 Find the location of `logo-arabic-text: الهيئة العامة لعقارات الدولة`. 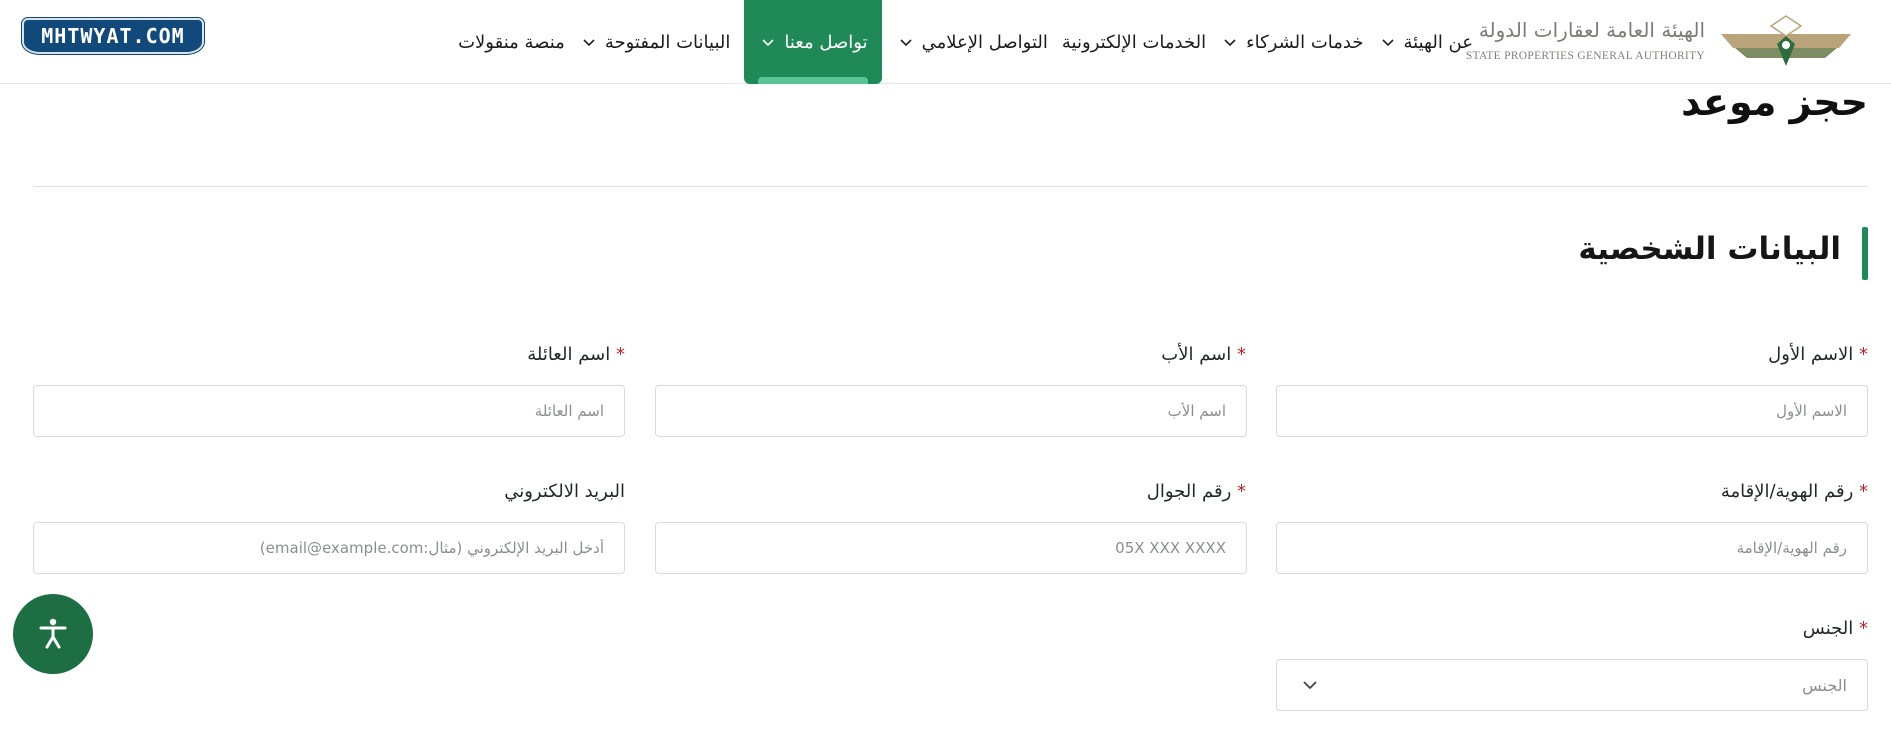

logo-arabic-text: الهيئة العامة لعقارات الدولة is located at coordinates (1591, 30).